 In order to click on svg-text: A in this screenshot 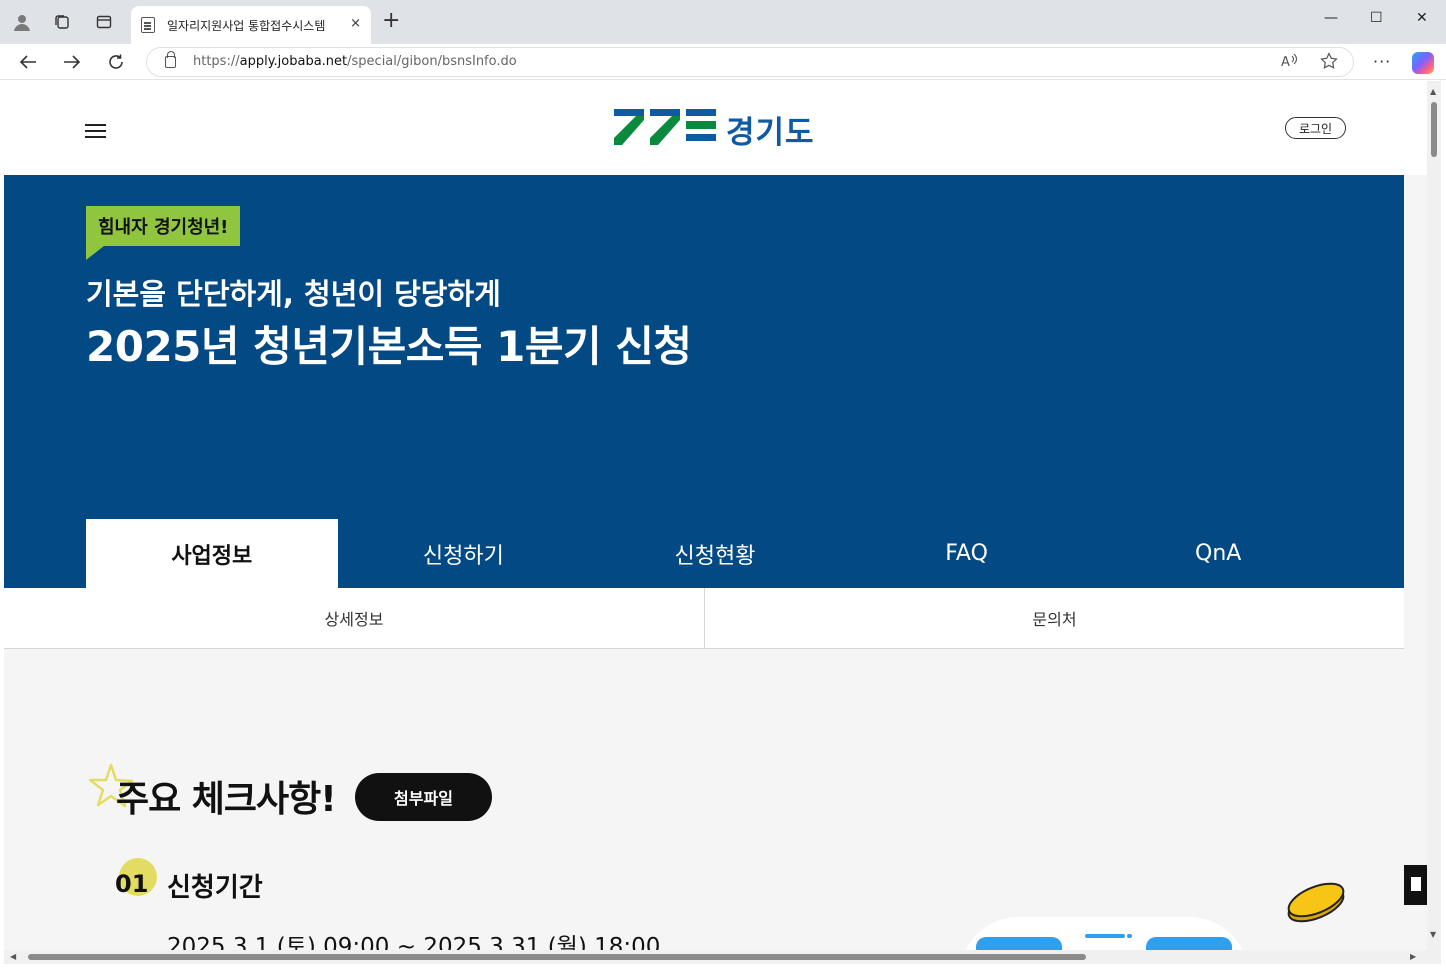, I will do `click(1285, 62)`.